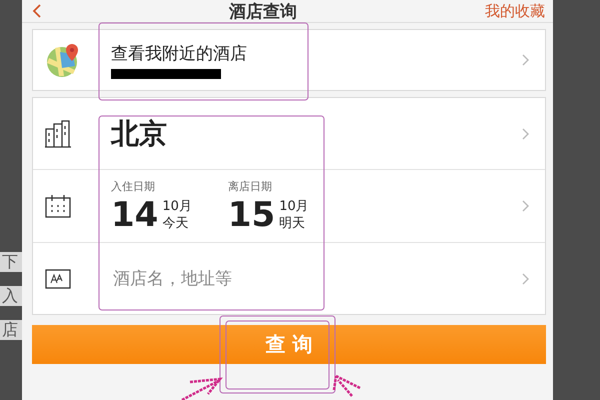 Image resolution: width=600 pixels, height=400 pixels. Describe the element at coordinates (11, 296) in the screenshot. I see `background-text: 入` at that location.